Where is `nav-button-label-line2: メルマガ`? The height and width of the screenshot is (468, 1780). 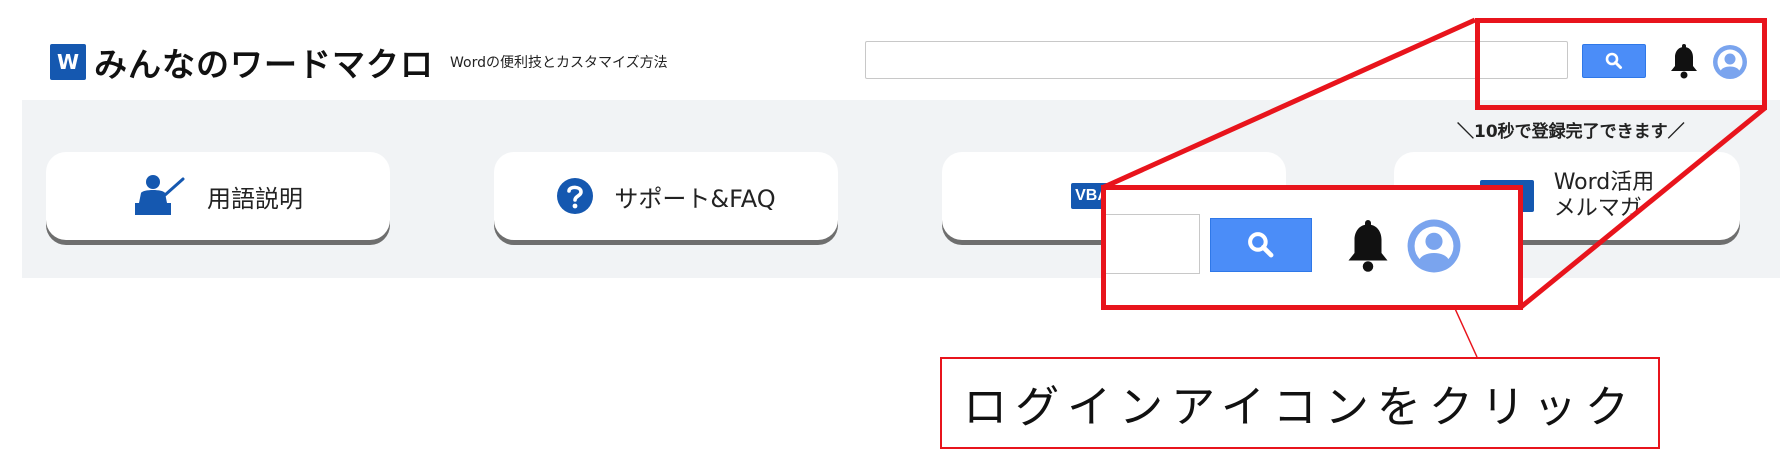 nav-button-label-line2: メルマガ is located at coordinates (1597, 208).